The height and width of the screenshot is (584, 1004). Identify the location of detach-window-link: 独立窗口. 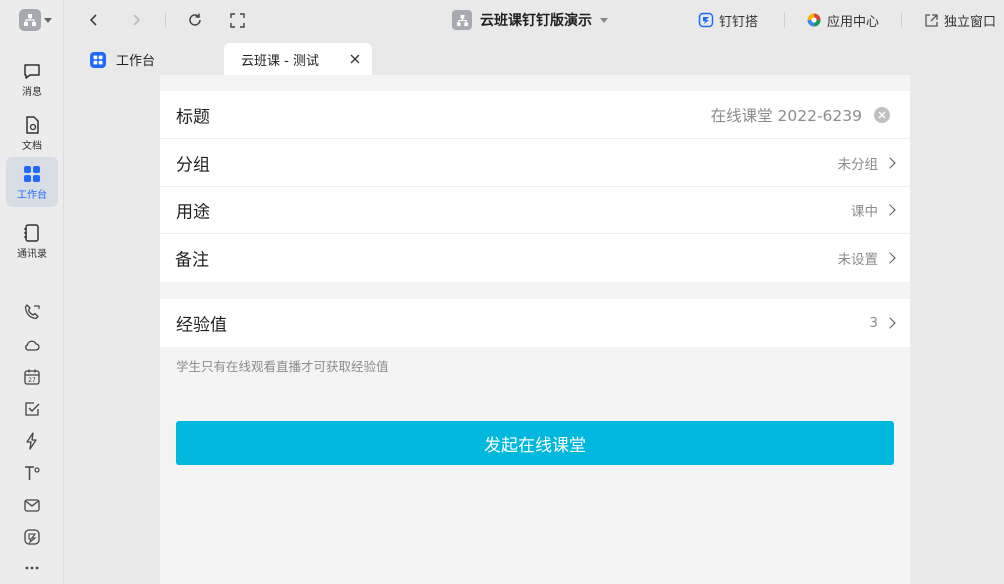
(960, 20).